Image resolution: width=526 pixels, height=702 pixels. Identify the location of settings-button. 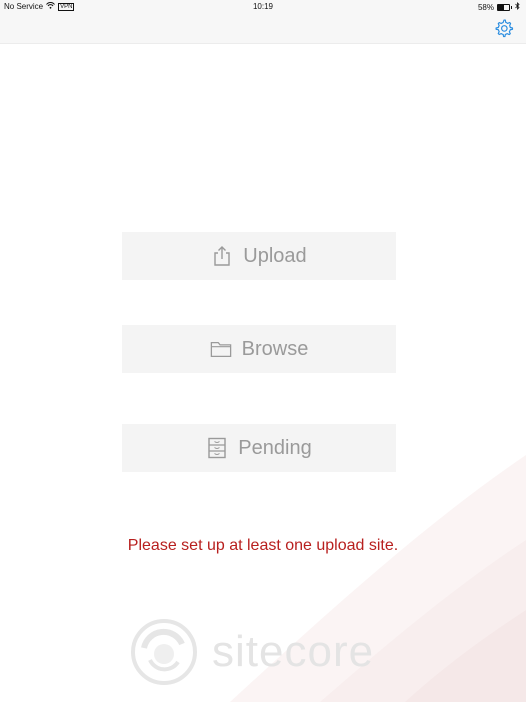
(504, 28).